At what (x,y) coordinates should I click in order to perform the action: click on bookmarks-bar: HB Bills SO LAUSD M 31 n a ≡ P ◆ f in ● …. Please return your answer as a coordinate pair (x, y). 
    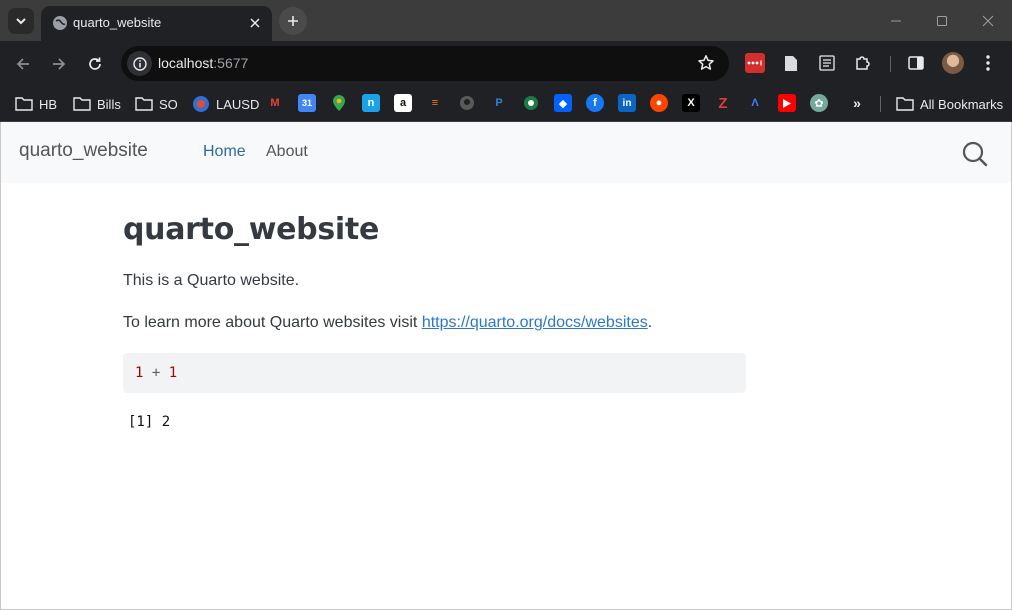
    Looking at the image, I should click on (506, 104).